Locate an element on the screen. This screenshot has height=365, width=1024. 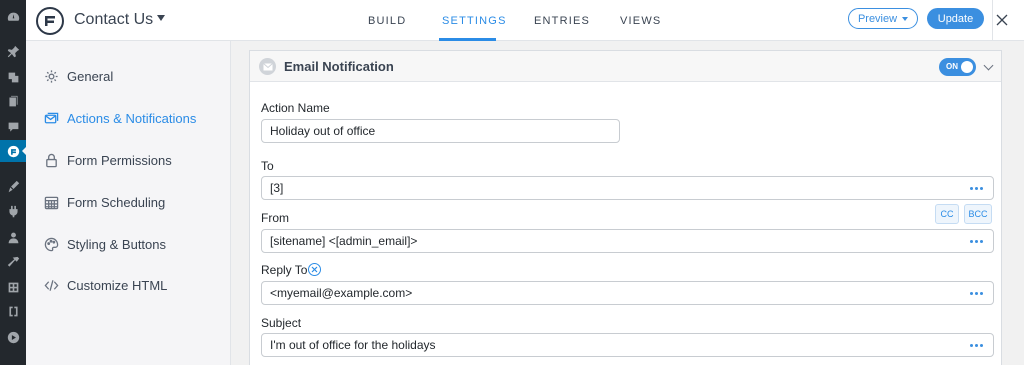
wp-admin-sidebar is located at coordinates (13, 182).